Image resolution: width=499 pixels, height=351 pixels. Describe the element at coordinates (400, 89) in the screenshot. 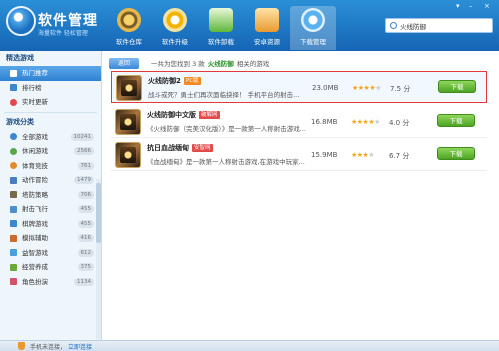

I see `game-score: 7.5 分` at that location.